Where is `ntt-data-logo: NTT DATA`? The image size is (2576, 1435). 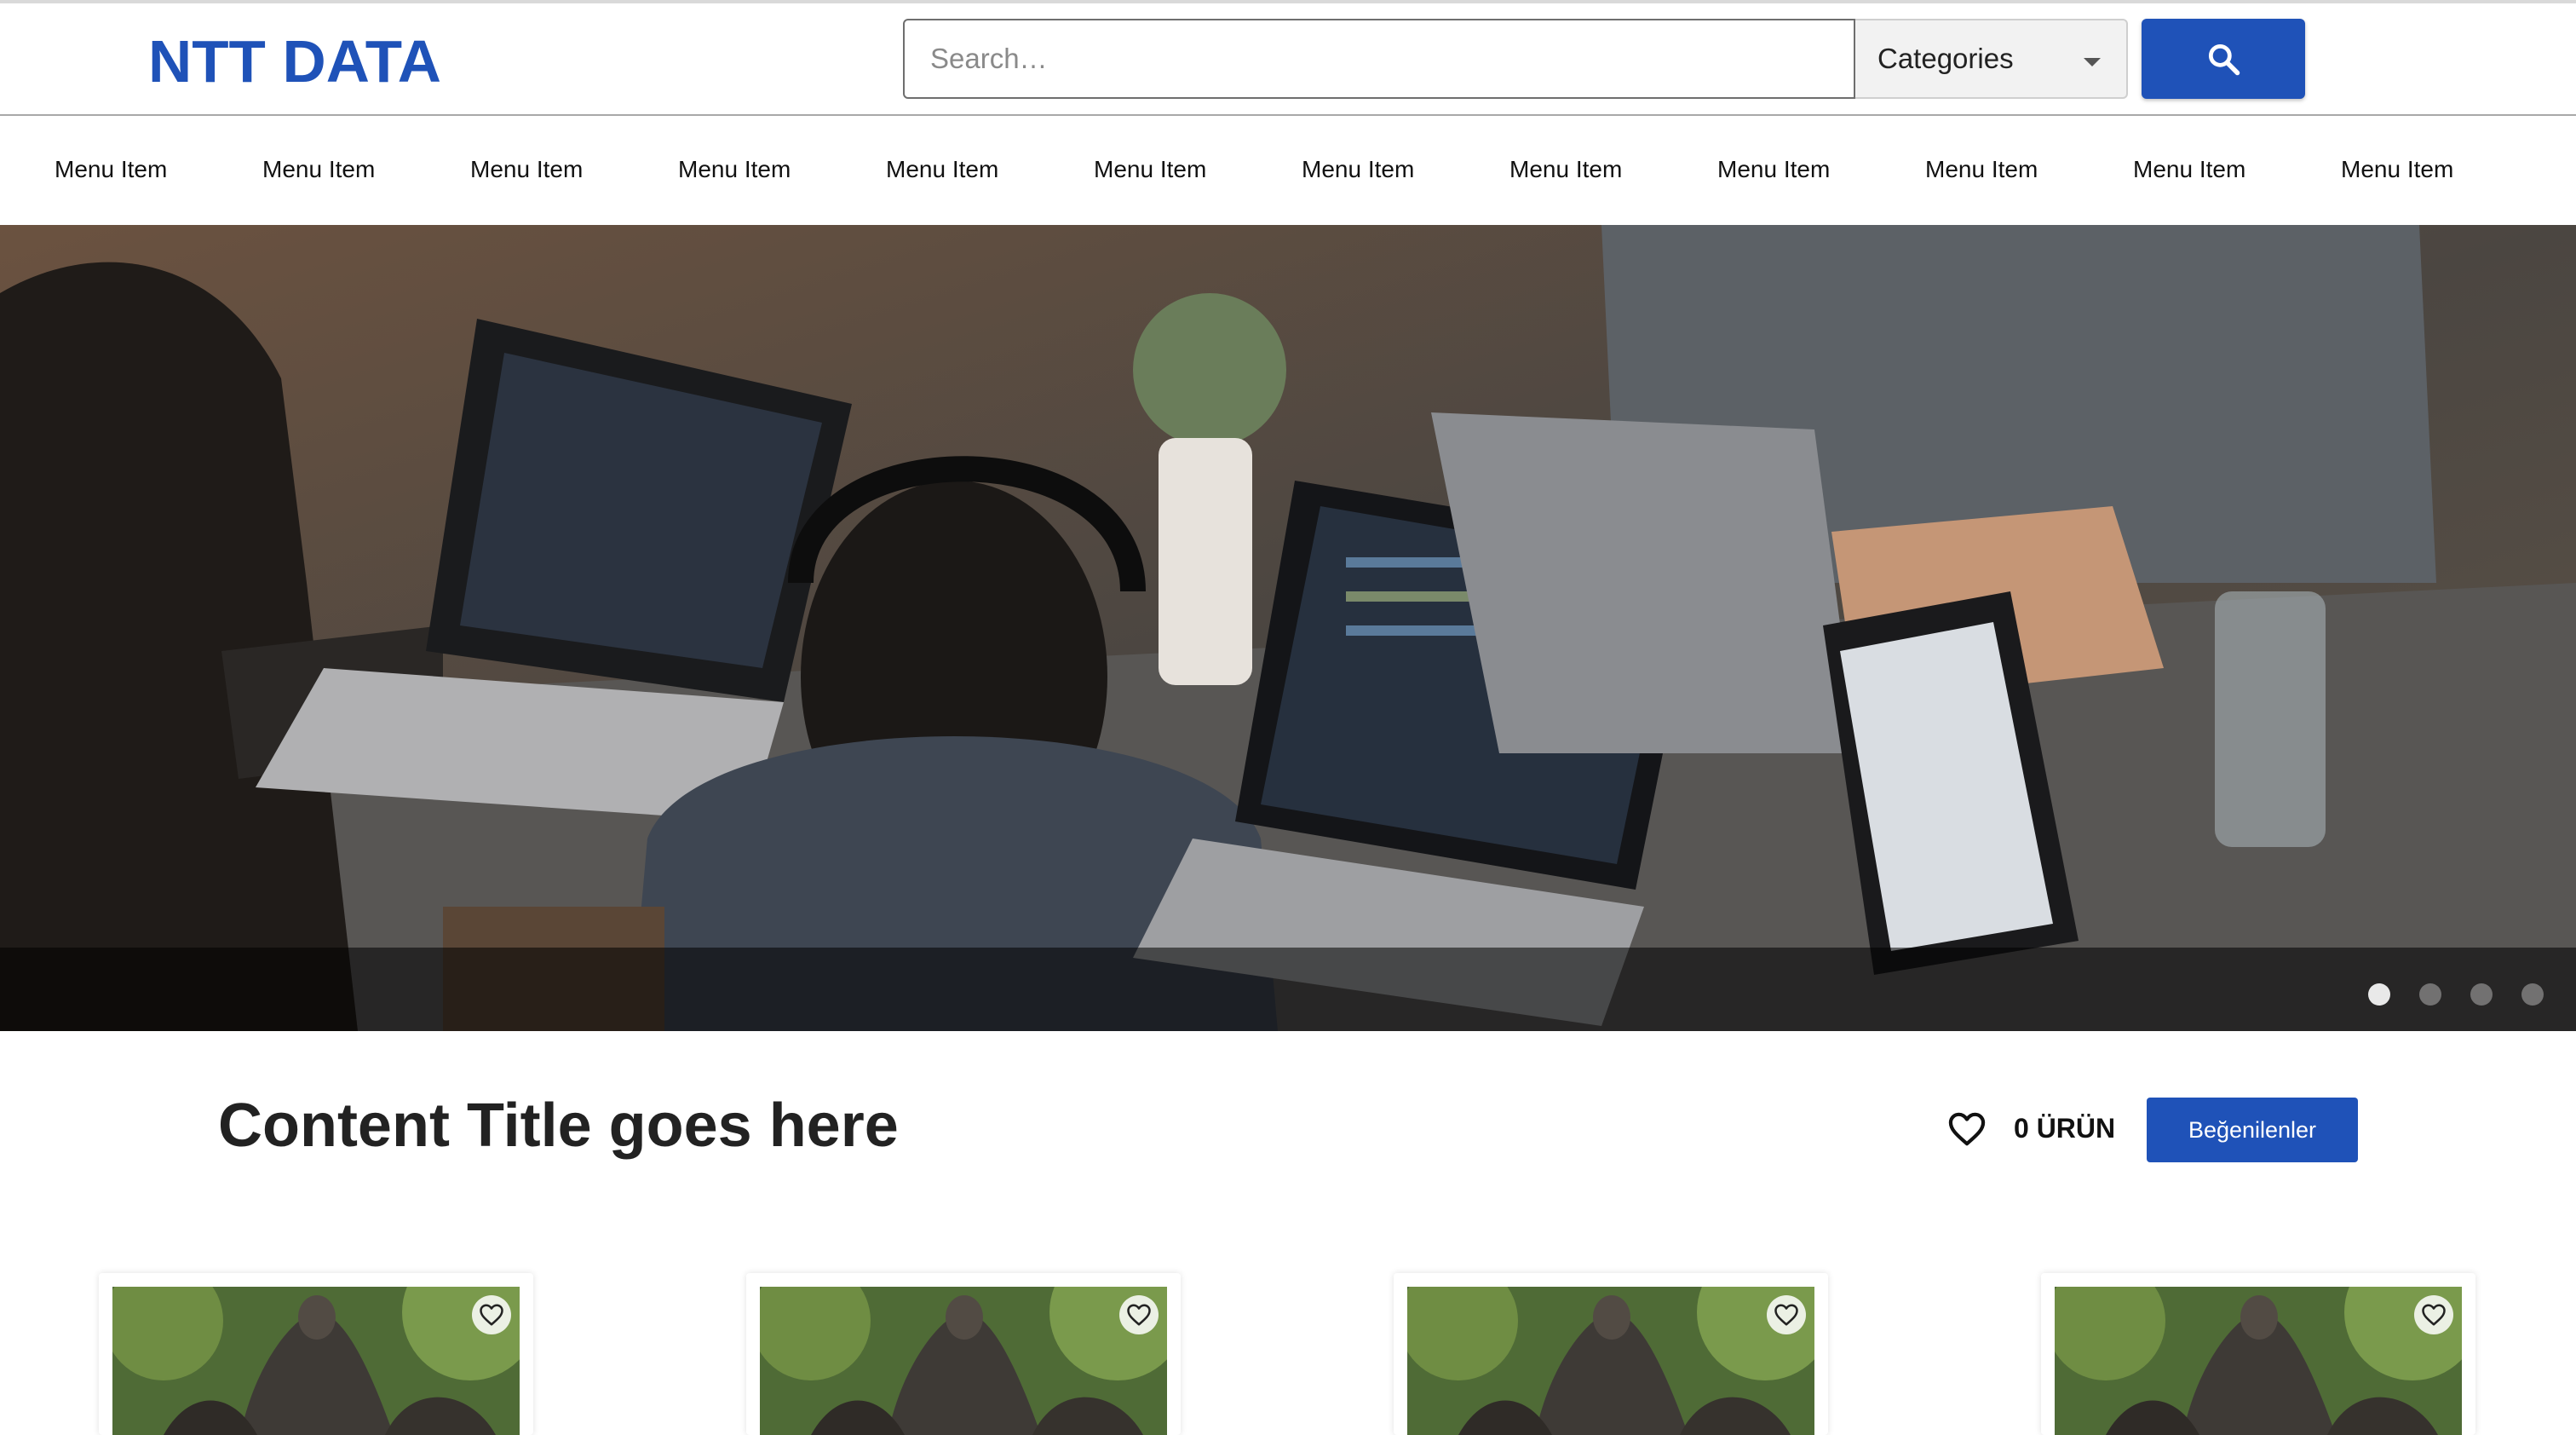 ntt-data-logo: NTT DATA is located at coordinates (295, 60).